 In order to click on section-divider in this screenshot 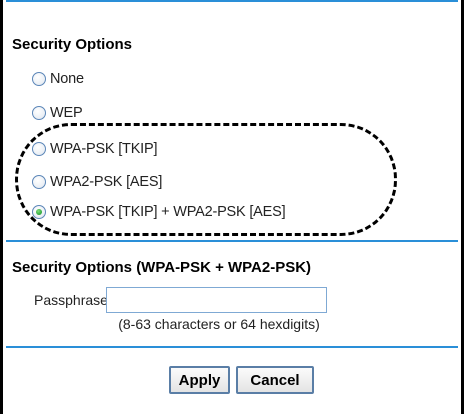, I will do `click(232, 241)`.